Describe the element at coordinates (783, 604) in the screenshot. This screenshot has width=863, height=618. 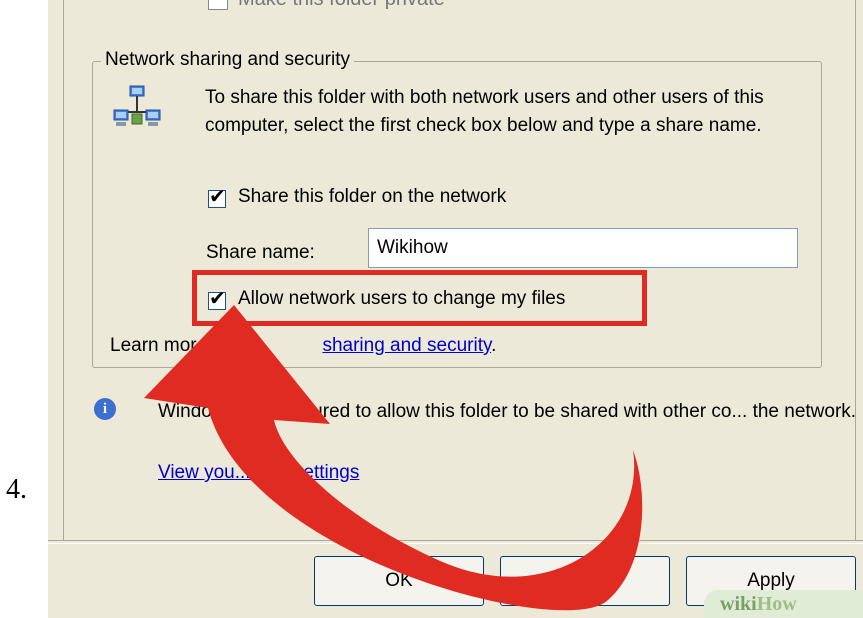
I see `wikihow-watermark: wikiHow` at that location.